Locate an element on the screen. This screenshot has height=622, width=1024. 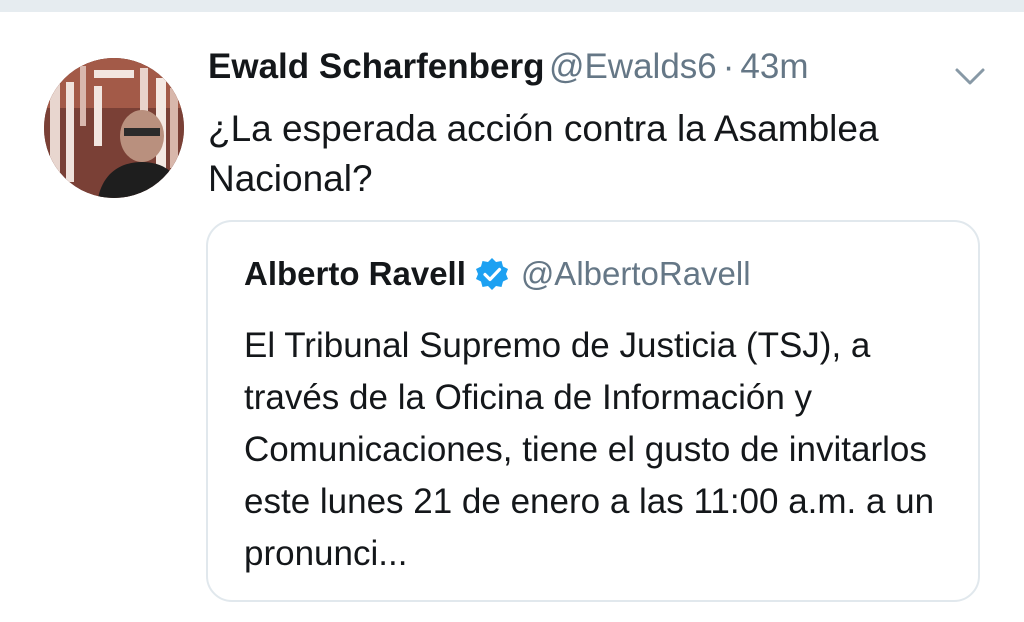
timestamp: 43m is located at coordinates (774, 66).